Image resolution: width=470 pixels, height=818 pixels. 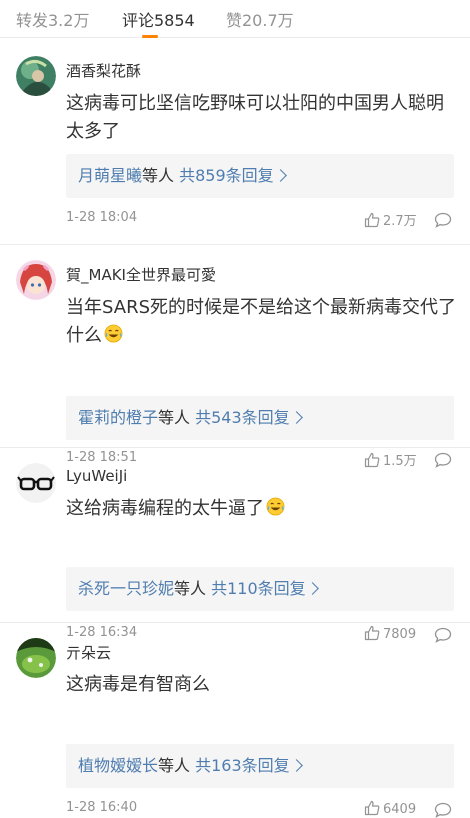 I want to click on comment-username: 酒香梨花酥, so click(x=103, y=70).